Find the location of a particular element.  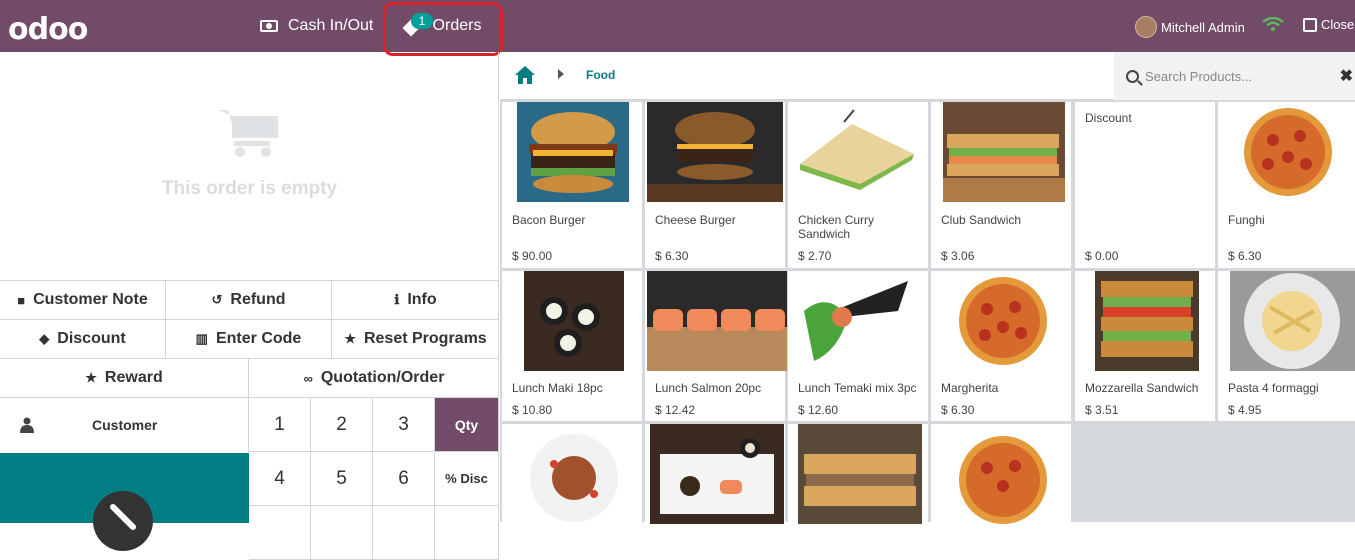

product-name: Margherita is located at coordinates (970, 388).